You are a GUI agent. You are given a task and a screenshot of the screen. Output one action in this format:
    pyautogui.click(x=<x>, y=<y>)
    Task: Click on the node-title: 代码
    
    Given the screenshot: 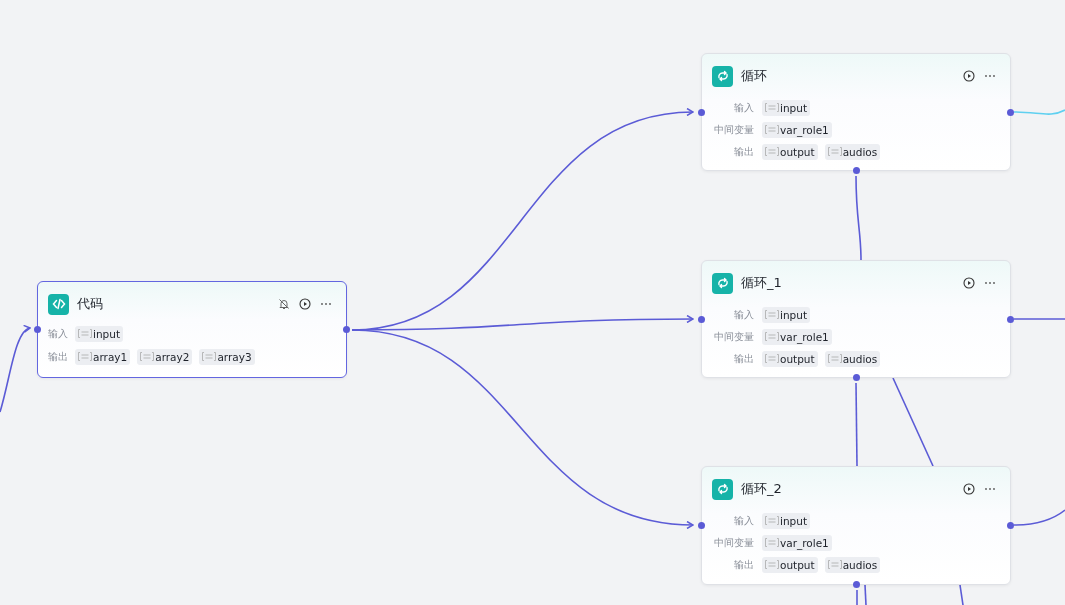 What is the action you would take?
    pyautogui.click(x=90, y=304)
    